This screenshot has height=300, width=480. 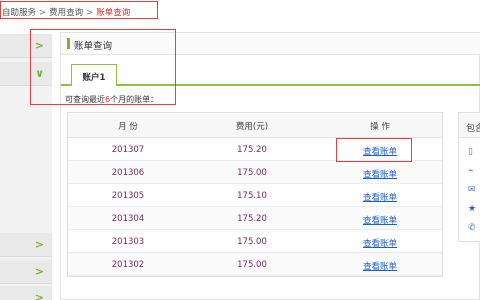 What do you see at coordinates (128, 173) in the screenshot?
I see `cell-month: 201306` at bounding box center [128, 173].